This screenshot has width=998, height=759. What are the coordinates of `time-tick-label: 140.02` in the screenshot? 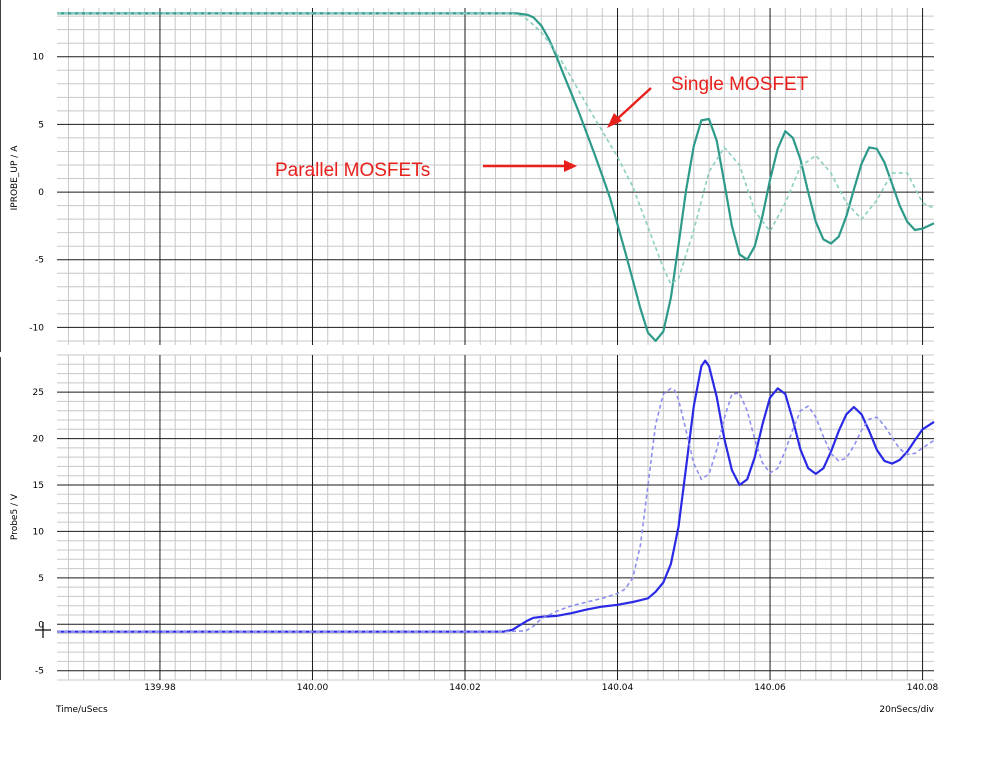 It's located at (465, 688).